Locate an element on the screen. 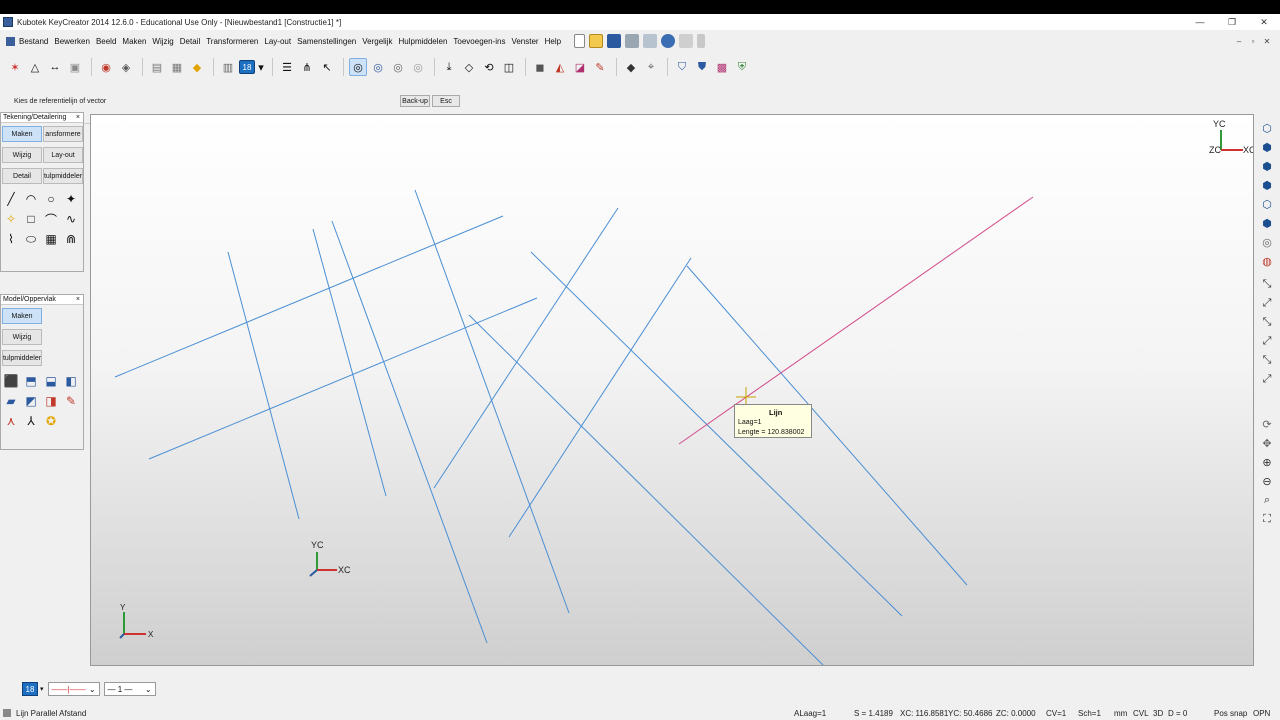 This screenshot has height=720, width=1280. view-axis-2-icon: ⤢ is located at coordinates (1267, 303).